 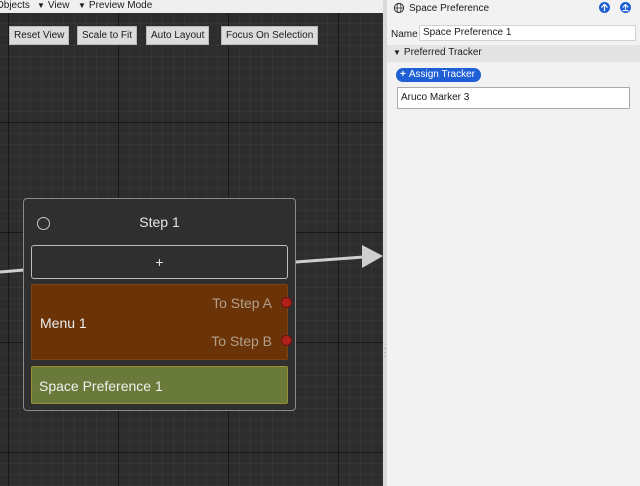 I want to click on assign-tracker-button: + Assign Tracker, so click(x=438, y=75).